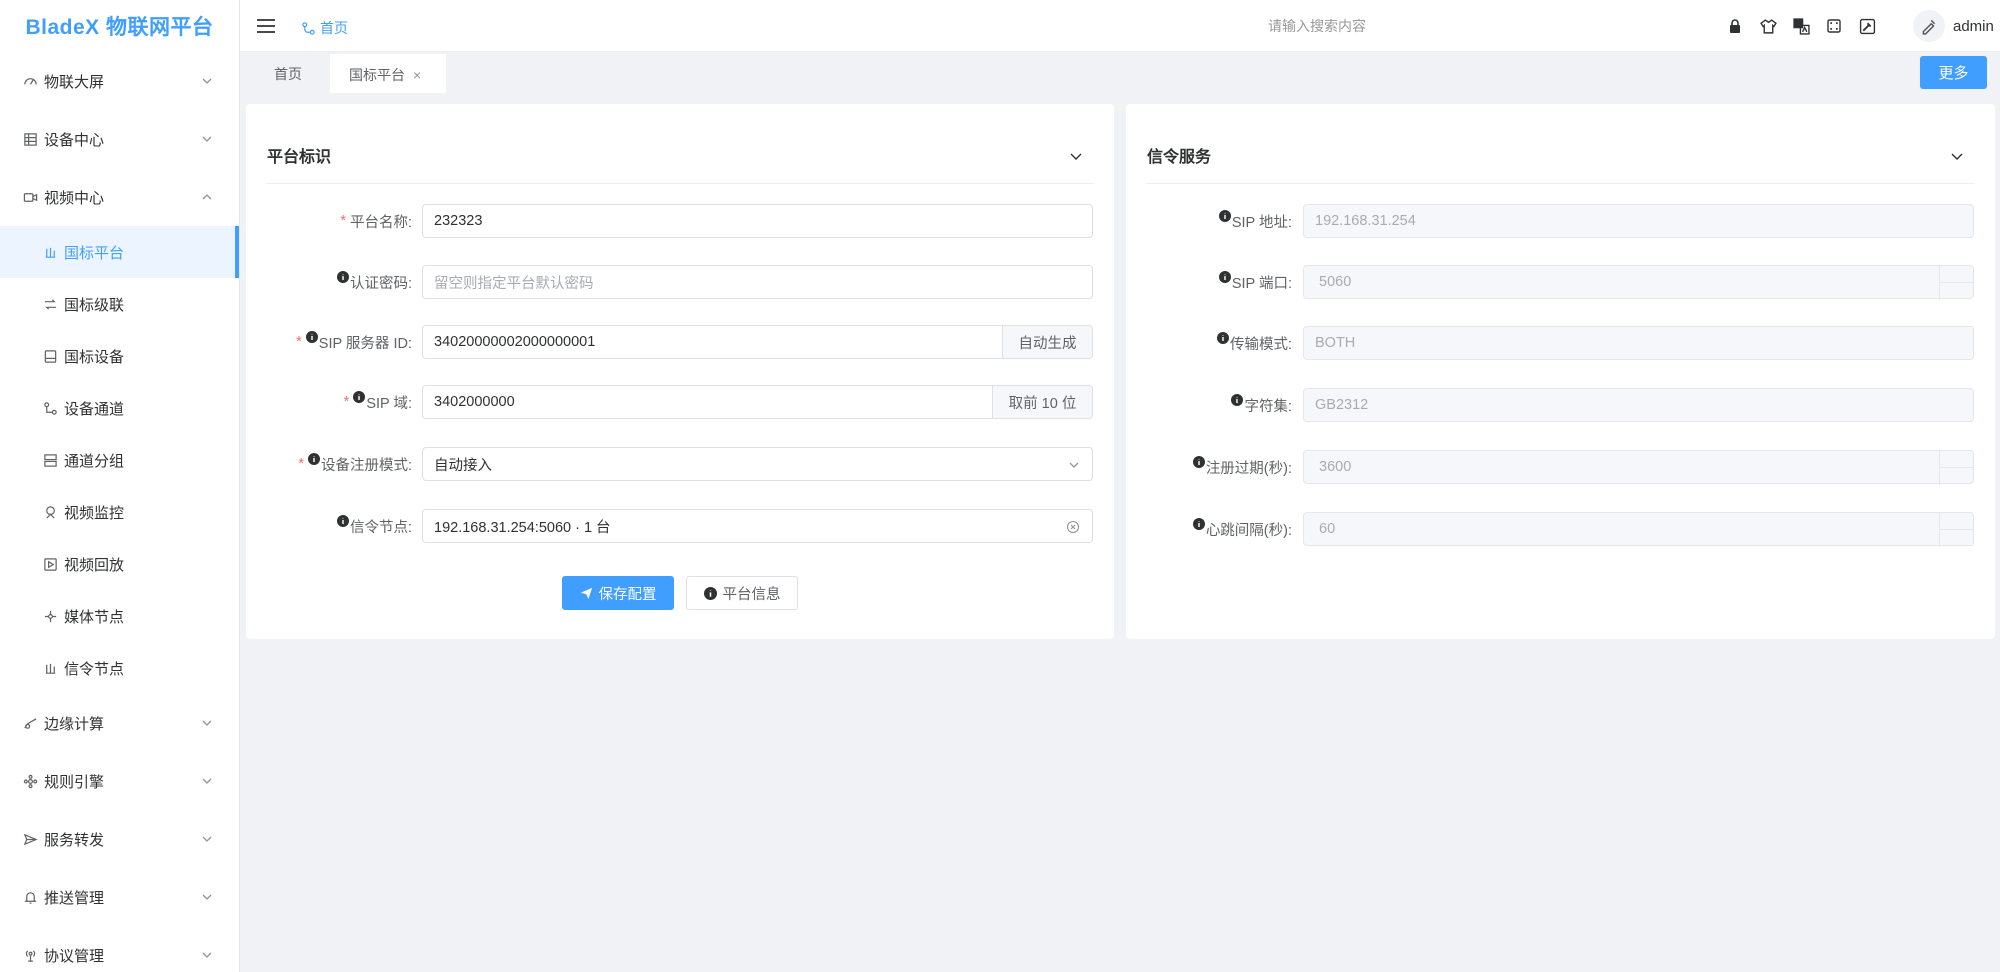 The width and height of the screenshot is (2000, 972). Describe the element at coordinates (1638, 343) in the screenshot. I see `transport-mode-input: BOTH` at that location.